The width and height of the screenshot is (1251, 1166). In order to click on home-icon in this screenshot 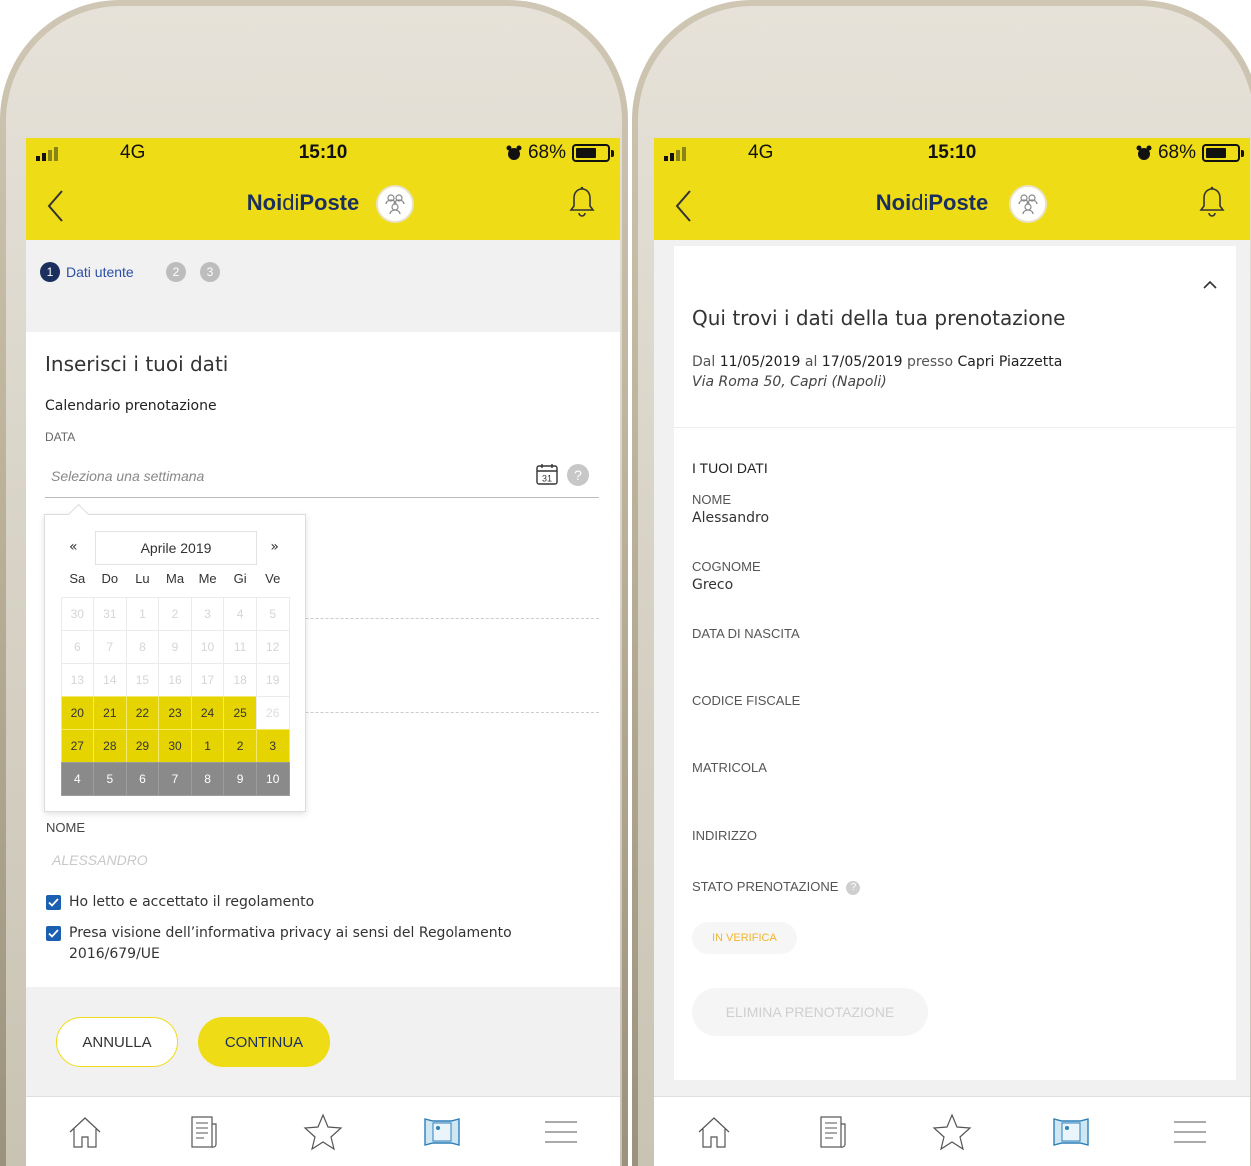, I will do `click(714, 1132)`.